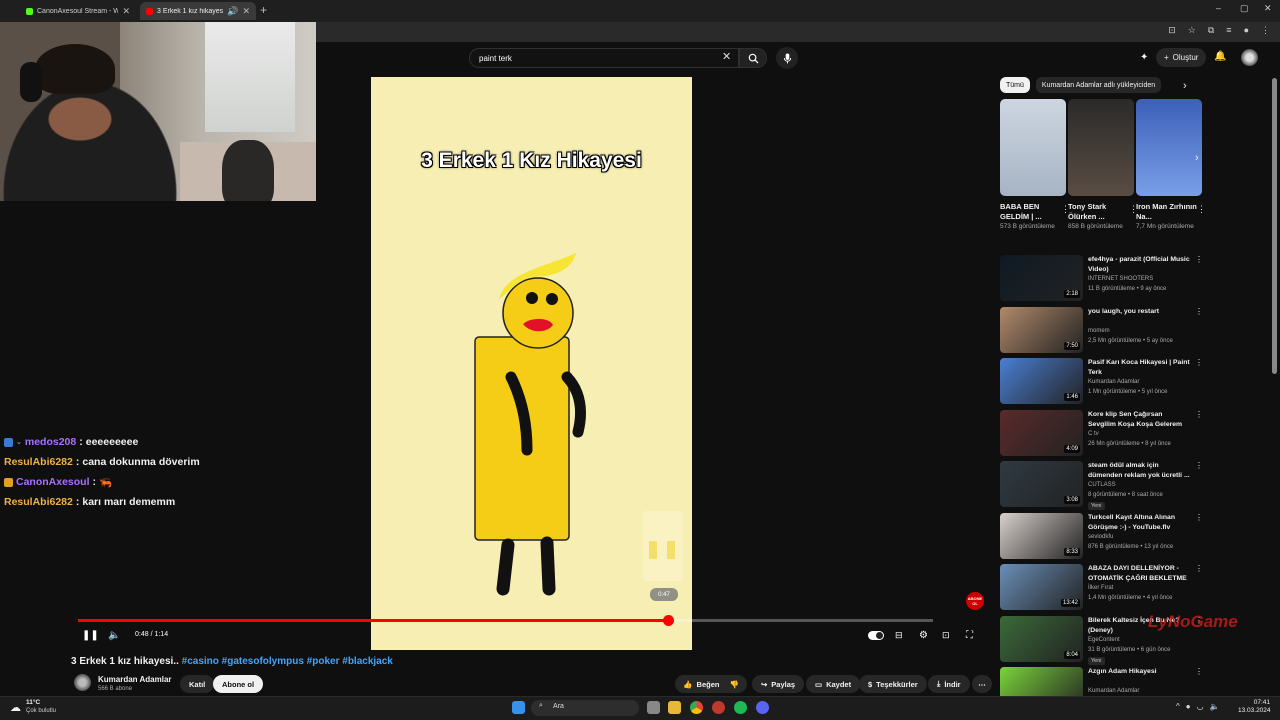 This screenshot has height=720, width=1280. What do you see at coordinates (726, 56) in the screenshot?
I see `clear-search-icon: ✕` at bounding box center [726, 56].